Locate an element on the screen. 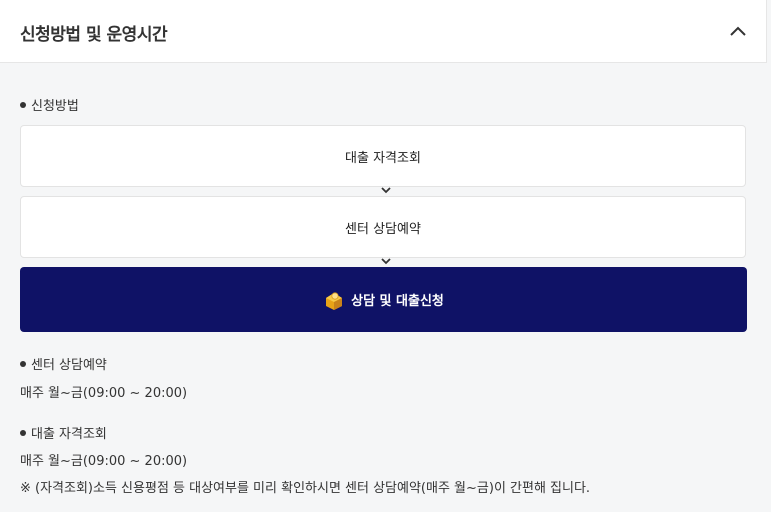 The height and width of the screenshot is (512, 771). consult-building-icon is located at coordinates (334, 300).